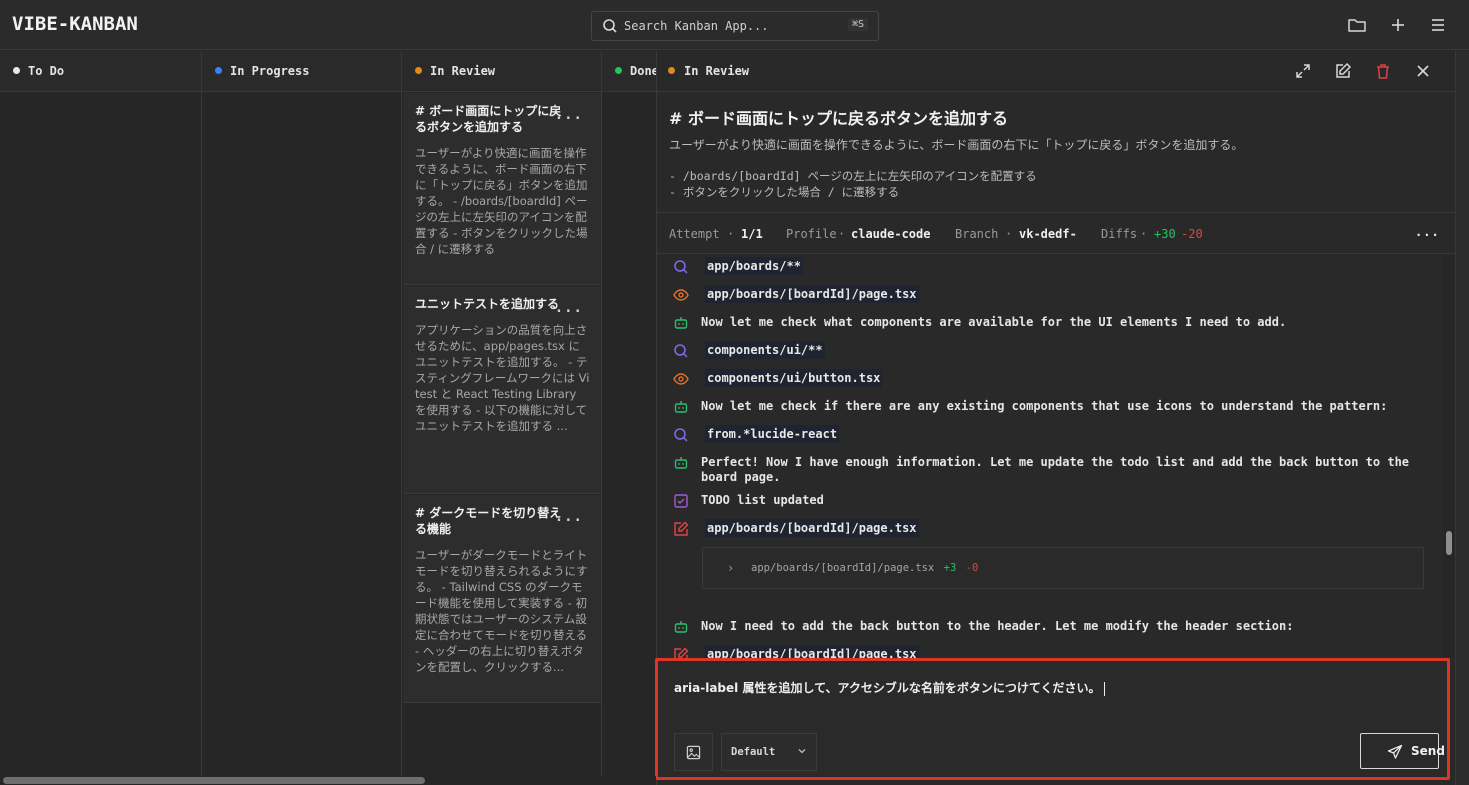 Image resolution: width=1469 pixels, height=785 pixels. Describe the element at coordinates (1423, 71) in the screenshot. I see `close-icon` at that location.